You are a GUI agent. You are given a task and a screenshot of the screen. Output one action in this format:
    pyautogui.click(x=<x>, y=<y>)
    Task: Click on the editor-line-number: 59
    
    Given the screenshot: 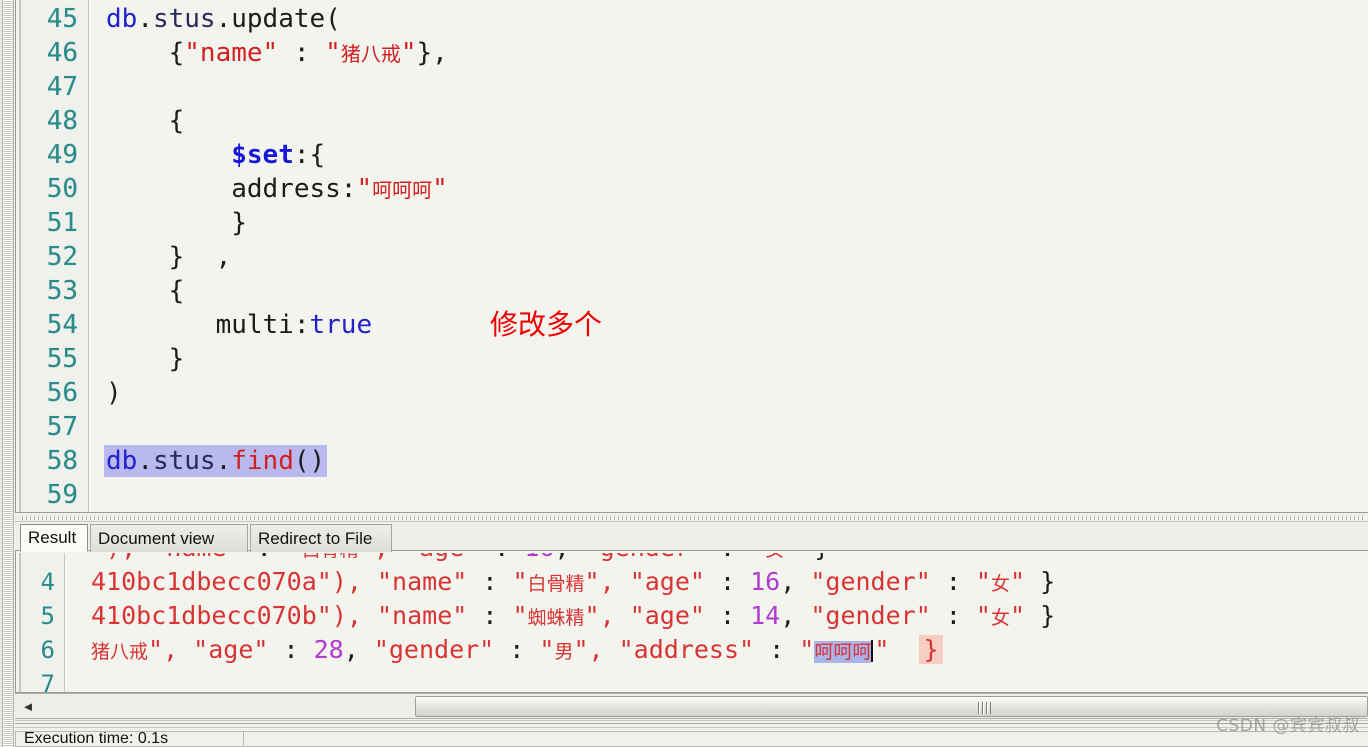 What is the action you would take?
    pyautogui.click(x=62, y=495)
    